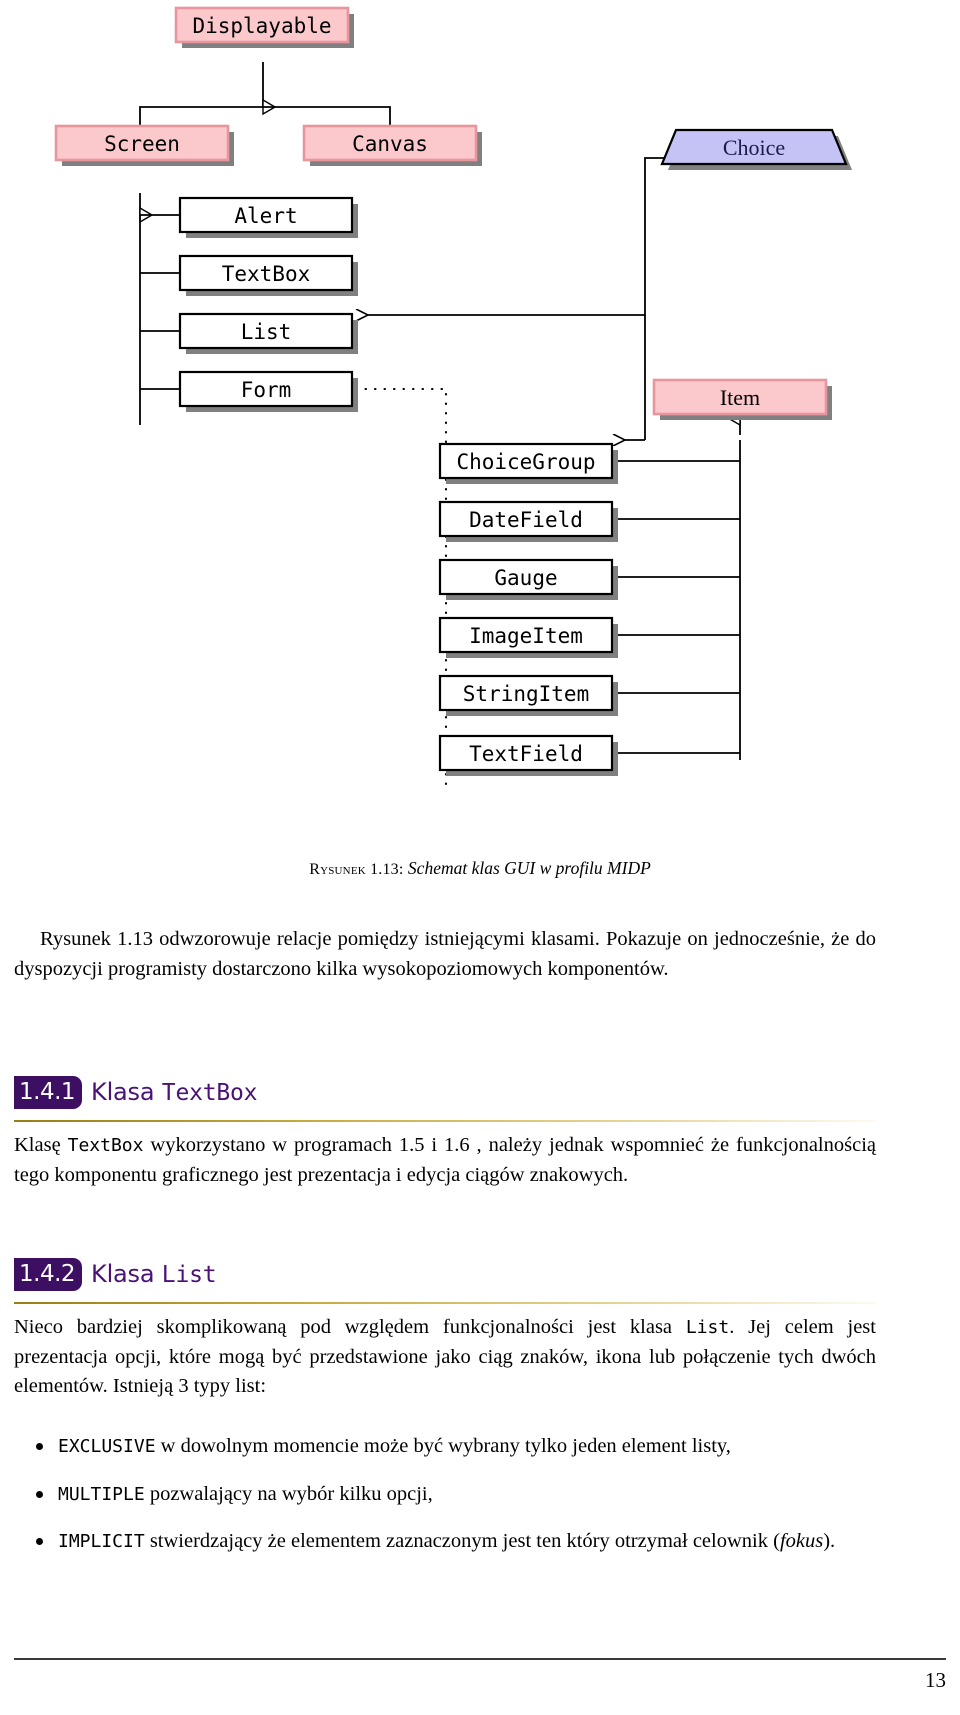  Describe the element at coordinates (105, 1145) in the screenshot. I see `inline-code-textbox: TextBox` at that location.